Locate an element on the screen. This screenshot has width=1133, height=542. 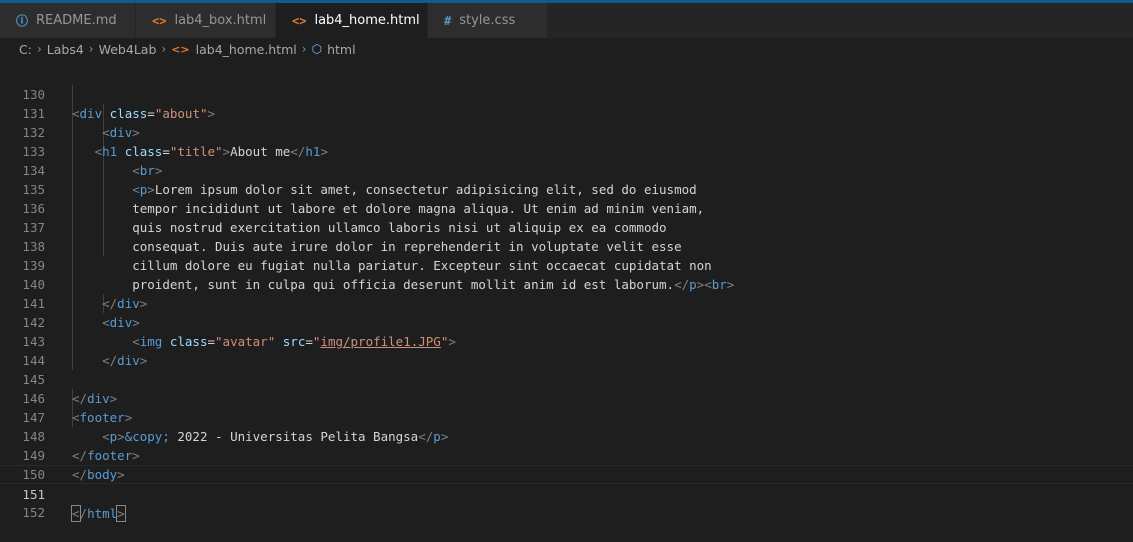
breadcrumb-folder-labs4: Labs4 is located at coordinates (65, 49).